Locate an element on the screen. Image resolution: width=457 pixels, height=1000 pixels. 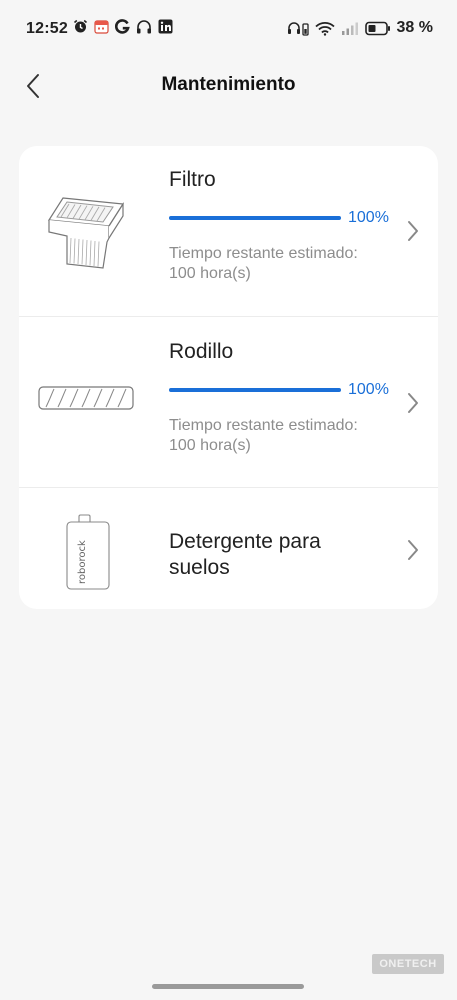
notification-icons is located at coordinates (123, 26).